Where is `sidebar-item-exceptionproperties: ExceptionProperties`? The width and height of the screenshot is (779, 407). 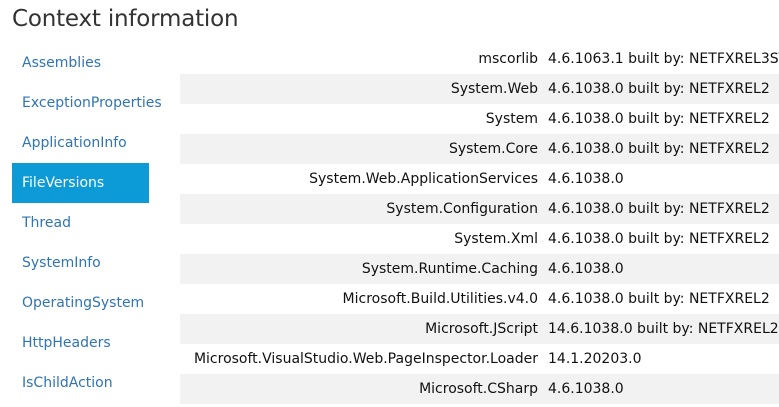 sidebar-item-exceptionproperties: ExceptionProperties is located at coordinates (87, 103).